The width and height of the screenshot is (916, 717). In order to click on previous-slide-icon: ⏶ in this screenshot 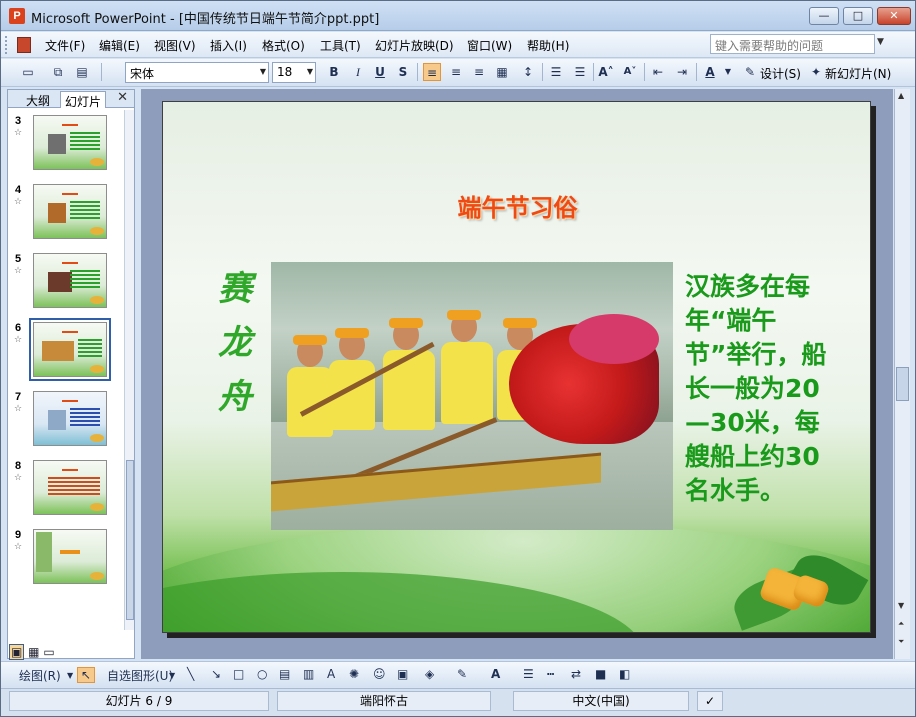, I will do `click(901, 624)`.